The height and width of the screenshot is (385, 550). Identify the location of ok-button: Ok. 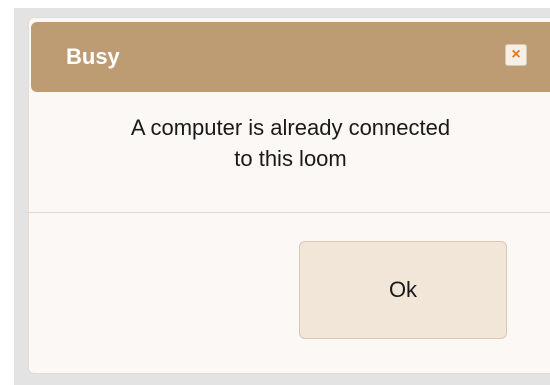
(403, 290).